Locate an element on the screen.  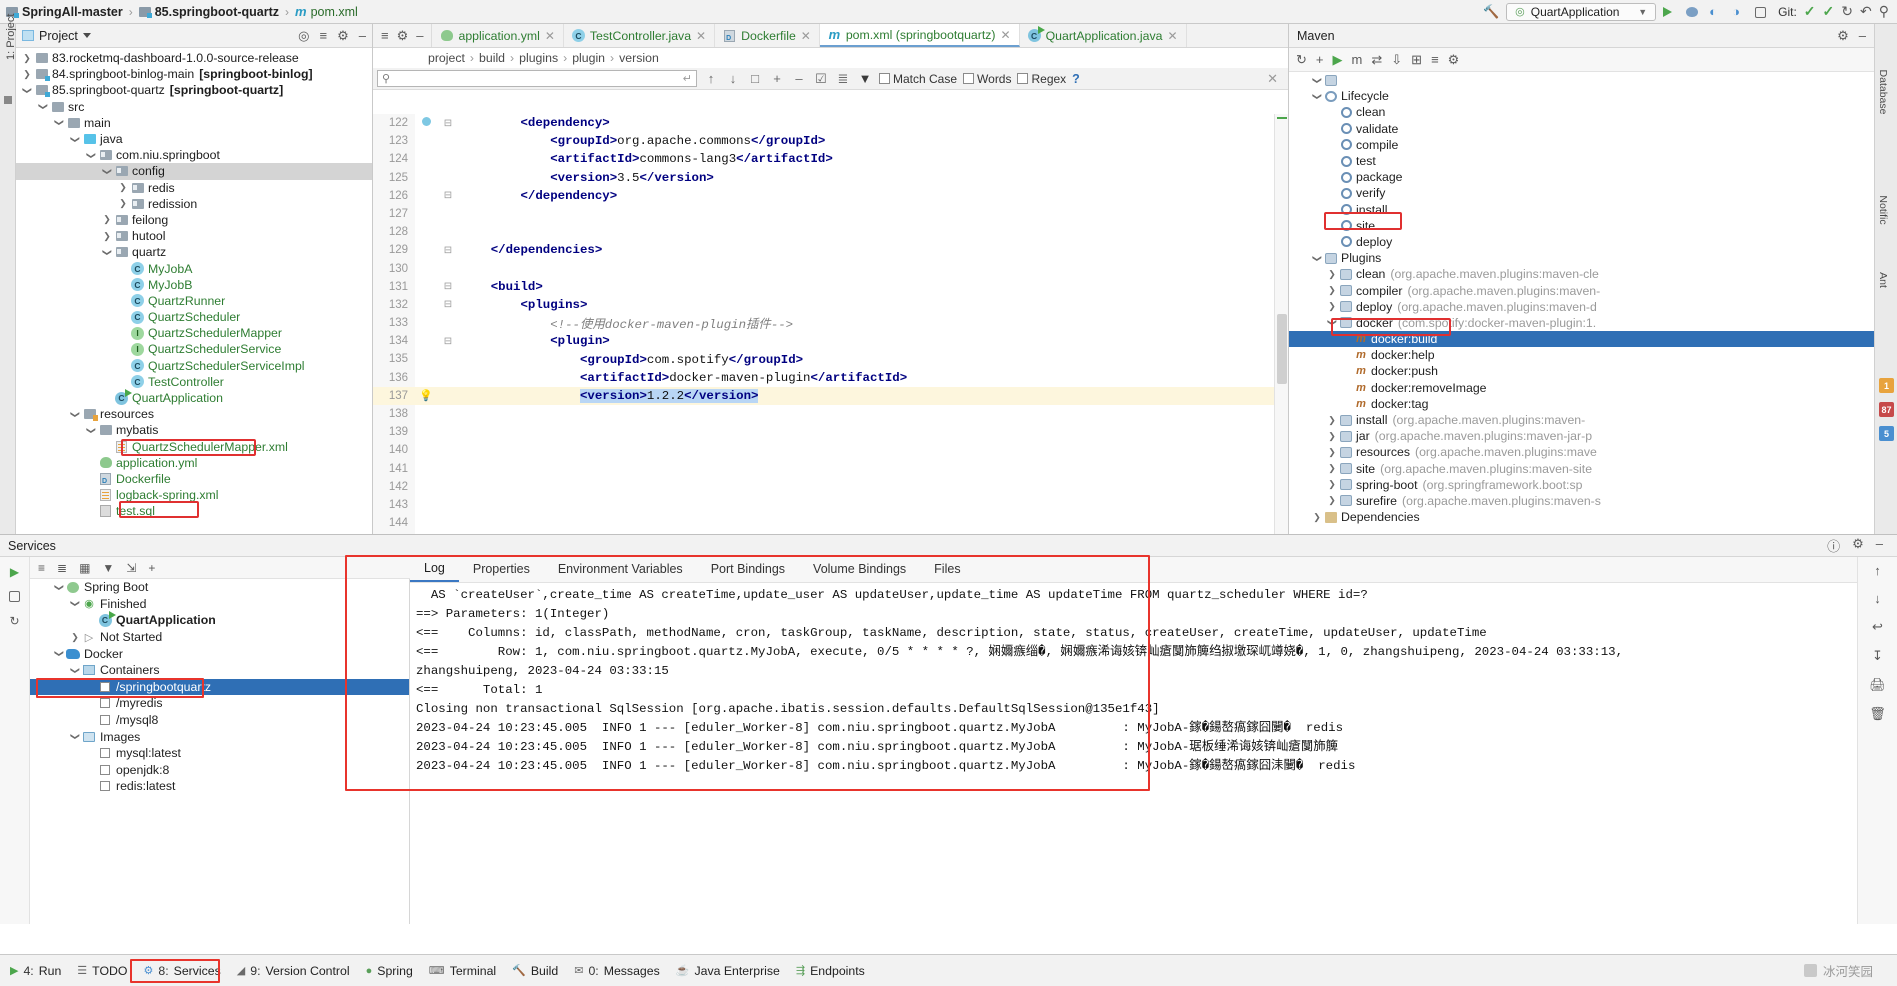
code-line-139: 139 is located at coordinates (830, 432).